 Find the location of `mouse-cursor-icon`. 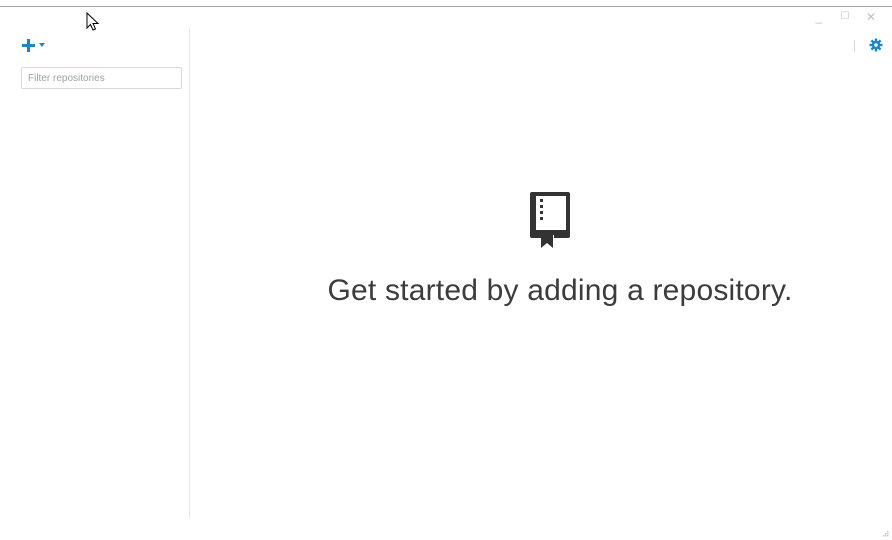

mouse-cursor-icon is located at coordinates (93, 21).